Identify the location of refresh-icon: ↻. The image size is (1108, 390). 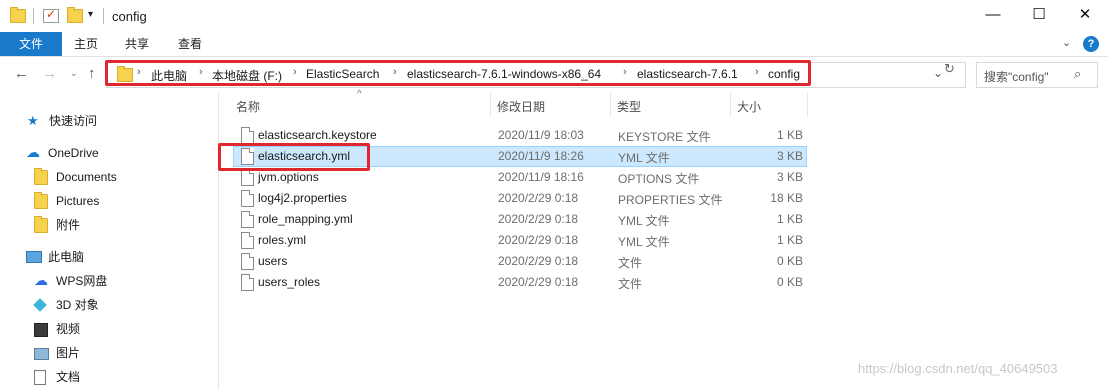
(949, 69).